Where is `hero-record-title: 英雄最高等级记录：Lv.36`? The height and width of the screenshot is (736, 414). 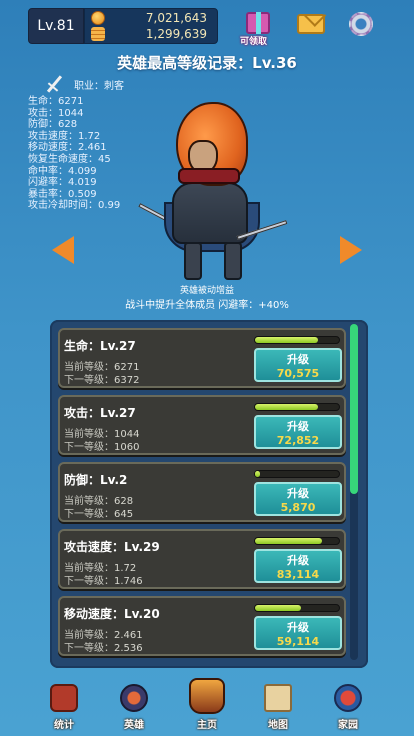
hero-record-title: 英雄最高等级记录：Lv.36 is located at coordinates (207, 63).